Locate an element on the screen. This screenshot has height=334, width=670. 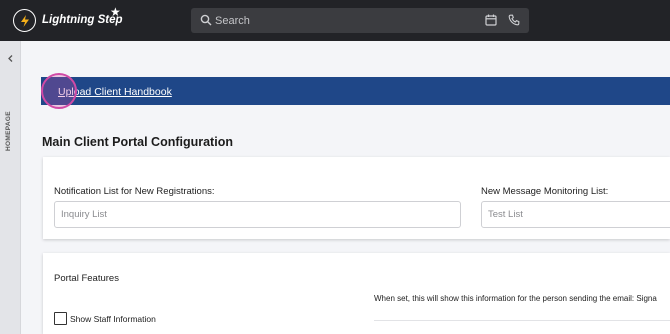
monitoring-list-field is located at coordinates (575, 214).